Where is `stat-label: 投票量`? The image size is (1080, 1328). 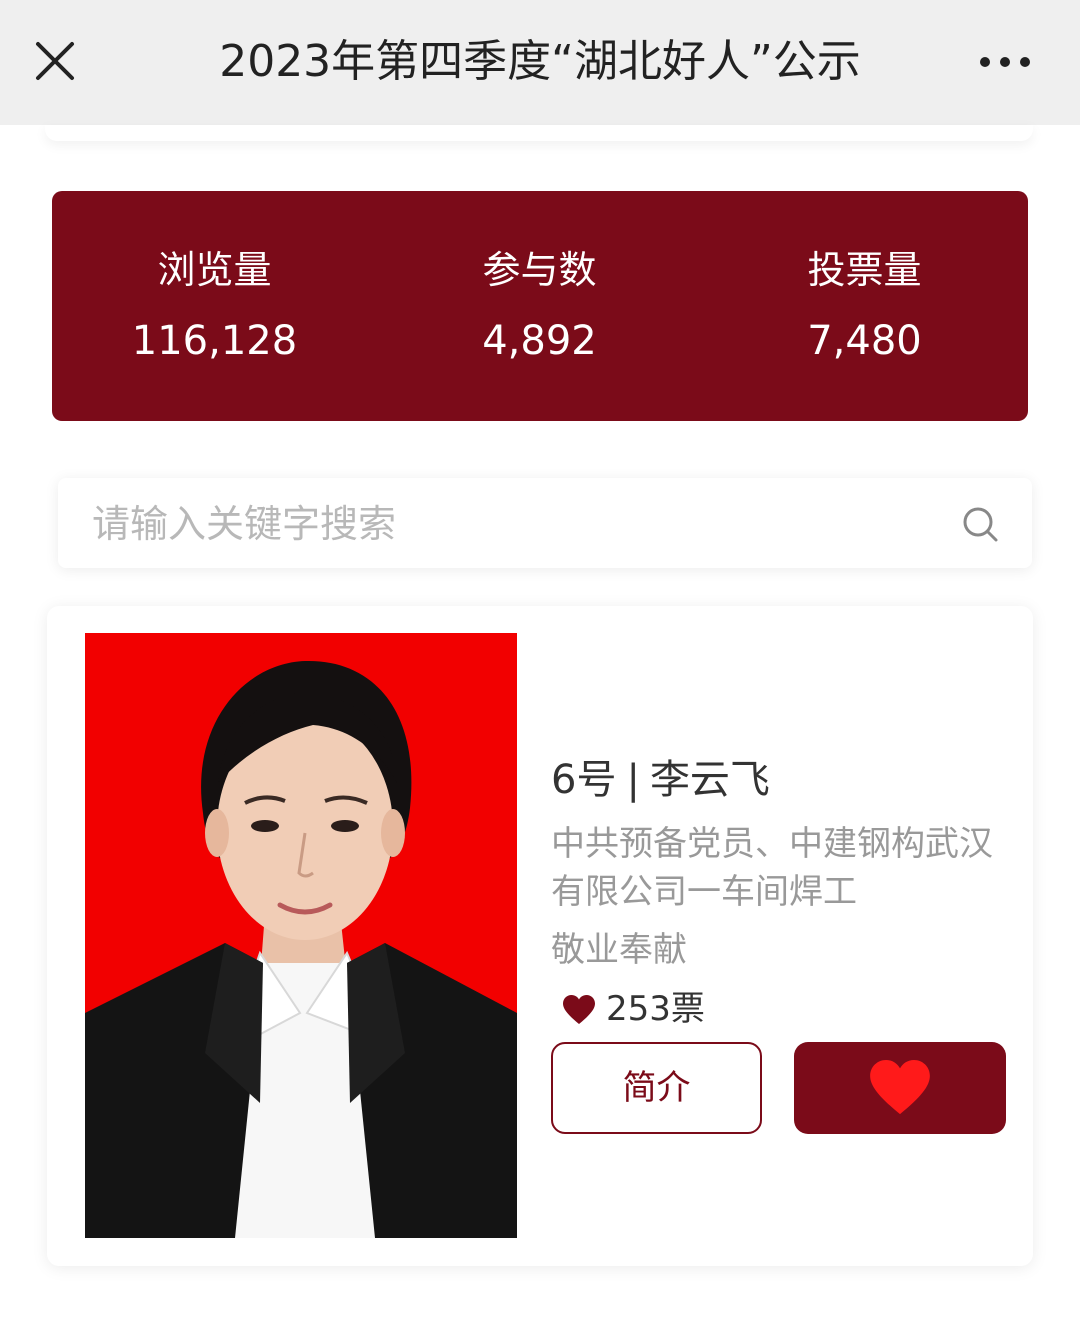
stat-label: 投票量 is located at coordinates (864, 270).